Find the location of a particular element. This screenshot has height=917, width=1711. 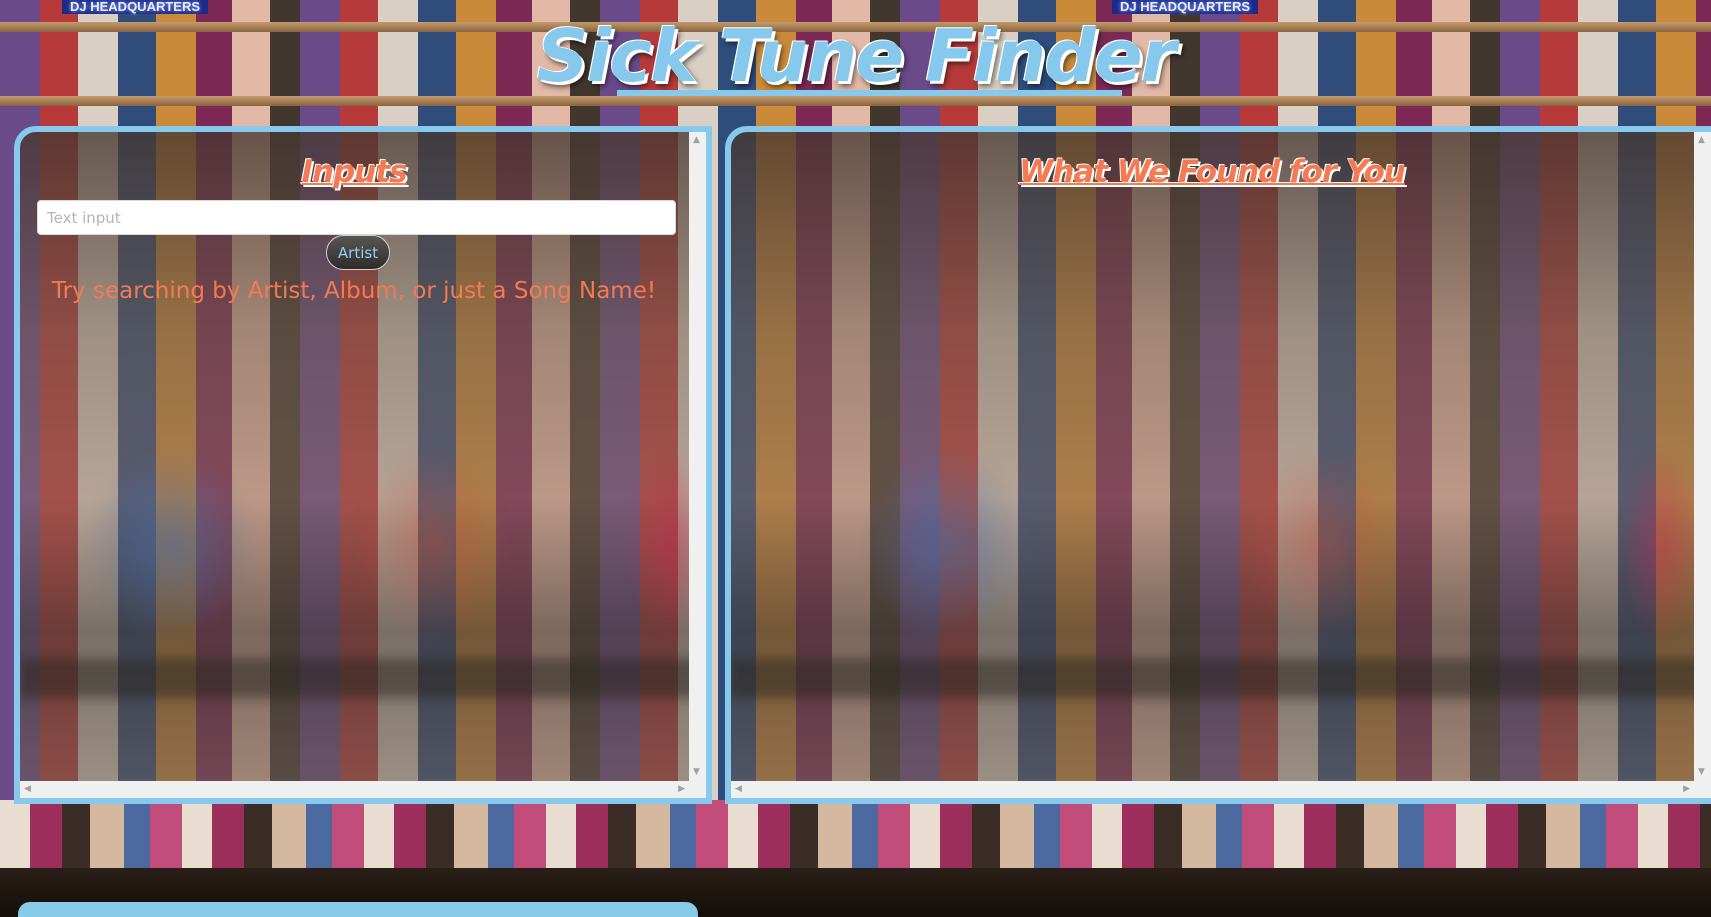

site-title: Sick Tune Finder is located at coordinates (856, 56).